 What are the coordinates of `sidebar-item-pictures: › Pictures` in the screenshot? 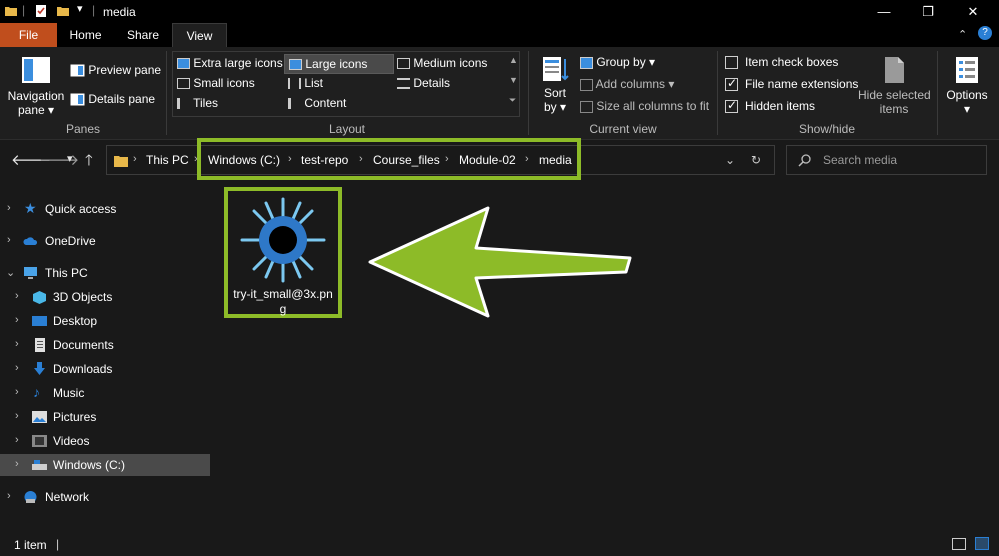 It's located at (105, 417).